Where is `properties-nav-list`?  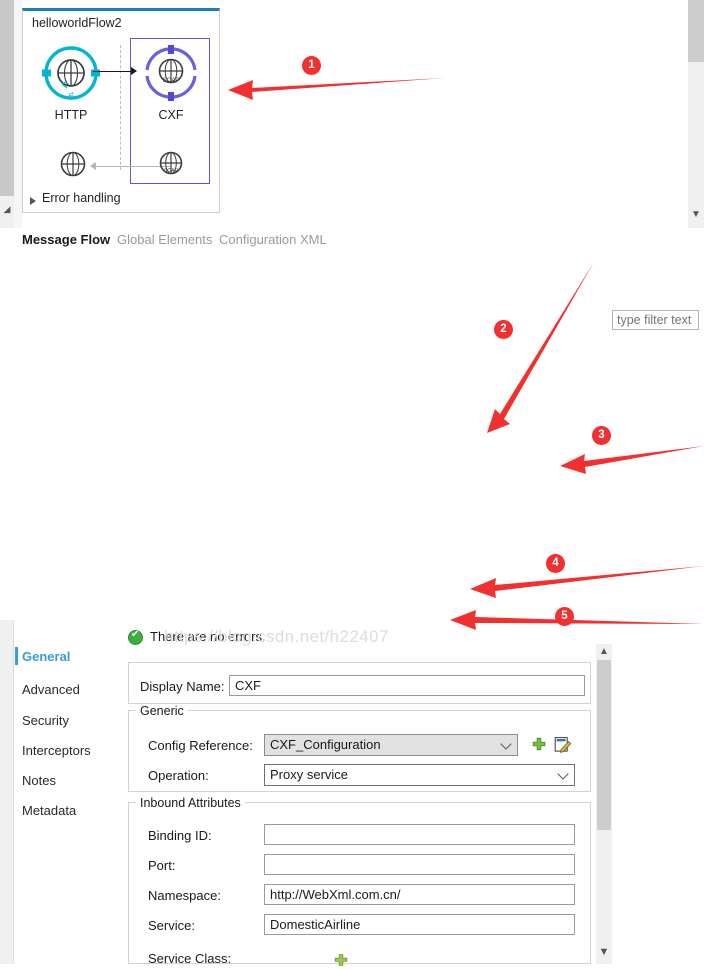 properties-nav-list is located at coordinates (67, 792).